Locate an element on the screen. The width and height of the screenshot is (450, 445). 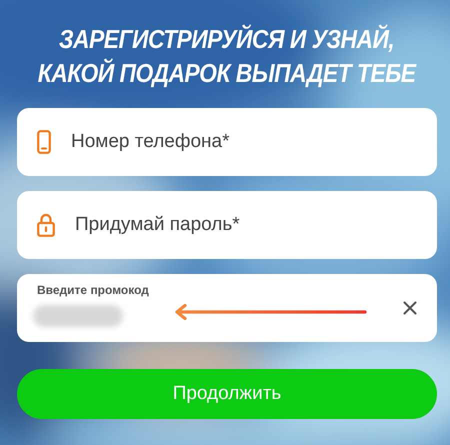
field-label: Введите промокод is located at coordinates (93, 290).